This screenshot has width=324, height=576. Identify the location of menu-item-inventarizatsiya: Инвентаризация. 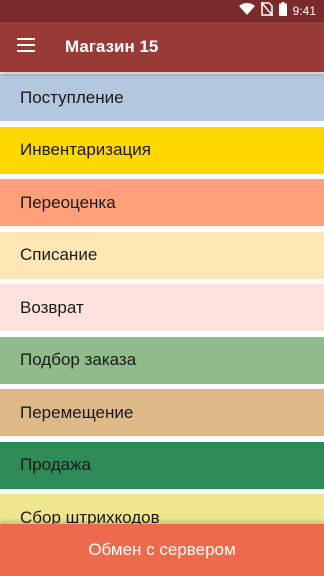
(162, 150).